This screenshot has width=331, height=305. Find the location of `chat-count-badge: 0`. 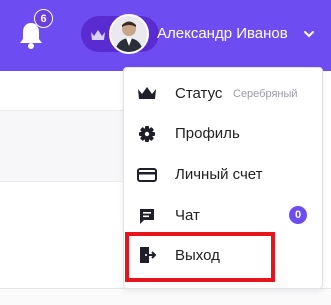

chat-count-badge: 0 is located at coordinates (298, 215).